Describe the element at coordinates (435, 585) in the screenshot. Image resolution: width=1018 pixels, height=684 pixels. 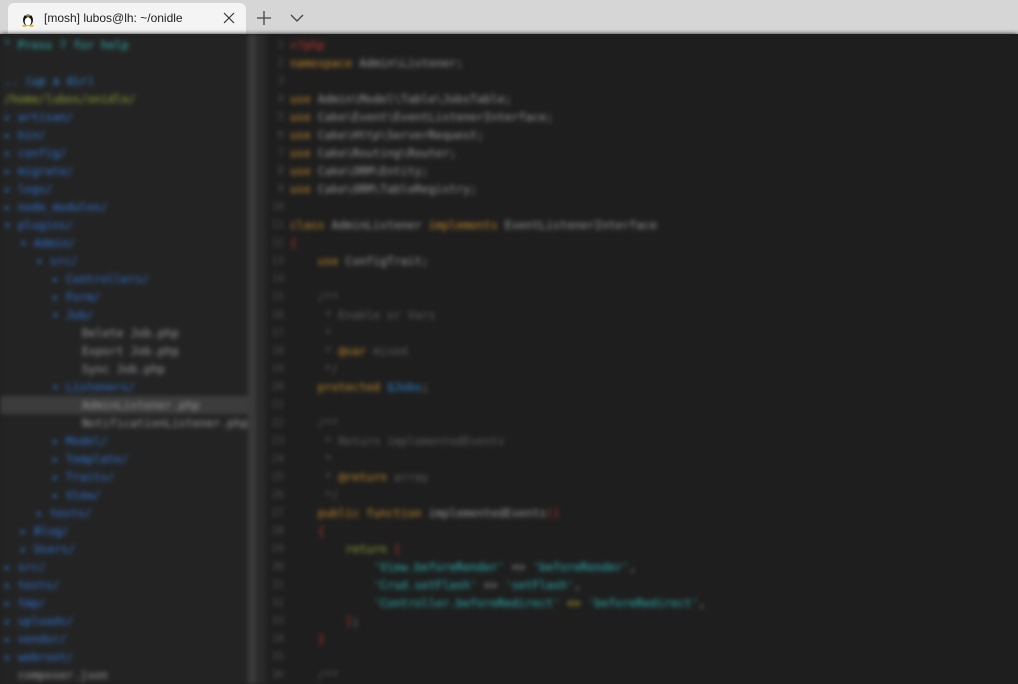
I see `code-line: 'Crud.setFlash' => 'setFlash',` at that location.